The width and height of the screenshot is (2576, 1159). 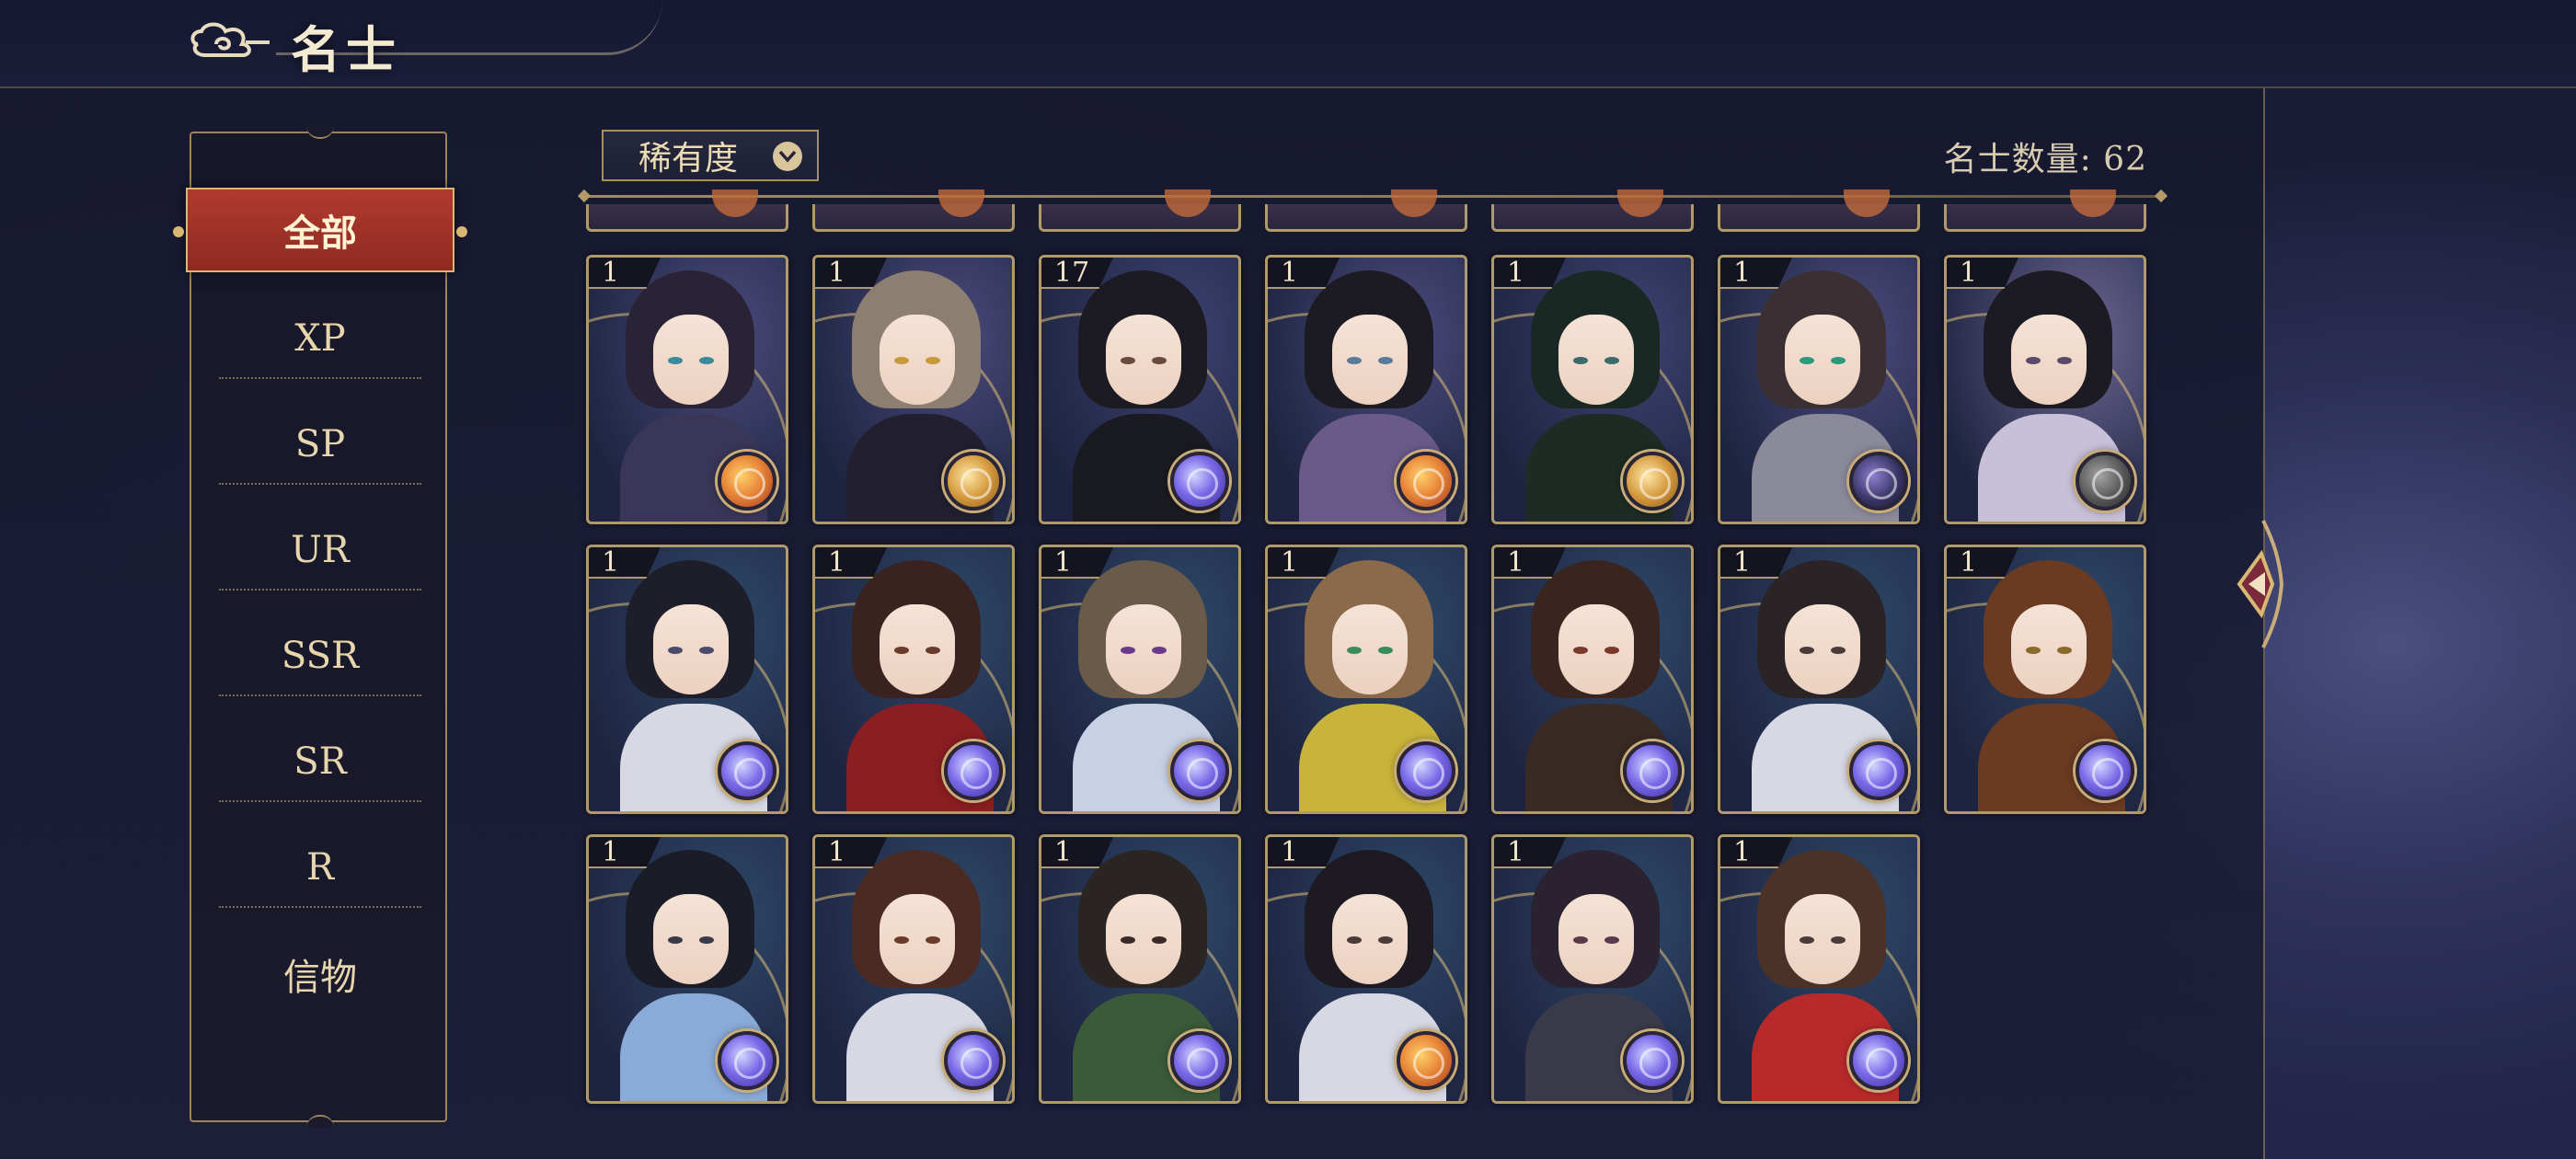 What do you see at coordinates (688, 159) in the screenshot?
I see `sort-label: 稀有度` at bounding box center [688, 159].